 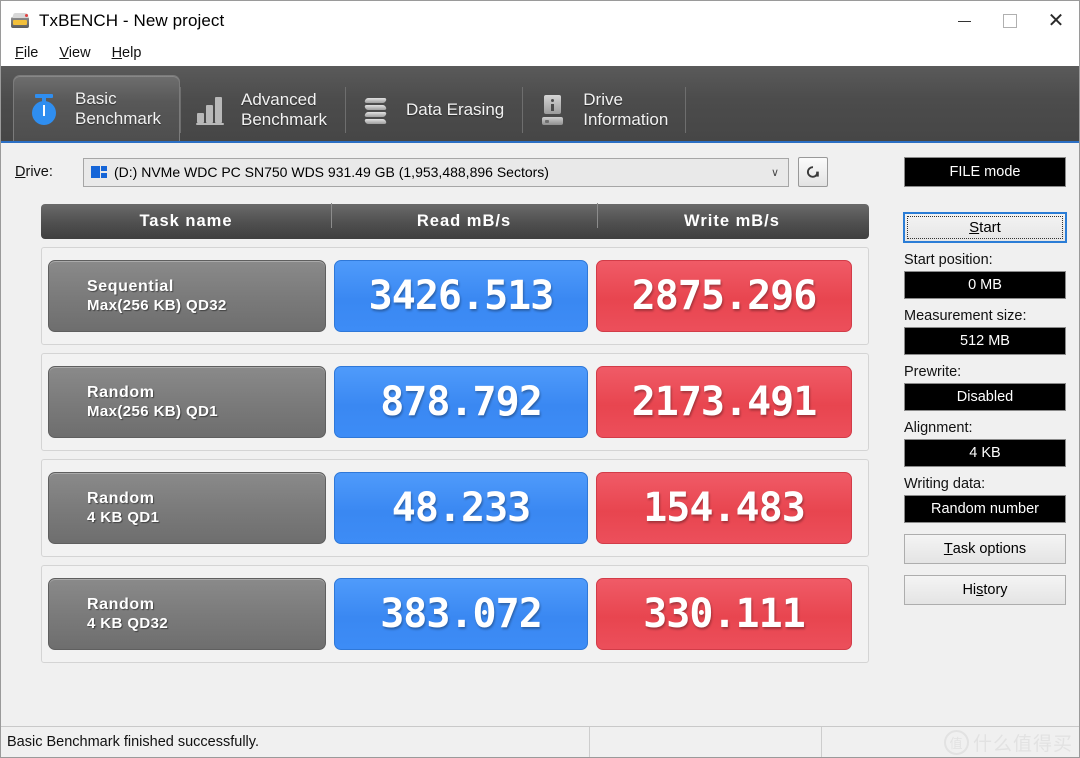 I want to click on write-value: 330.111, so click(x=724, y=614).